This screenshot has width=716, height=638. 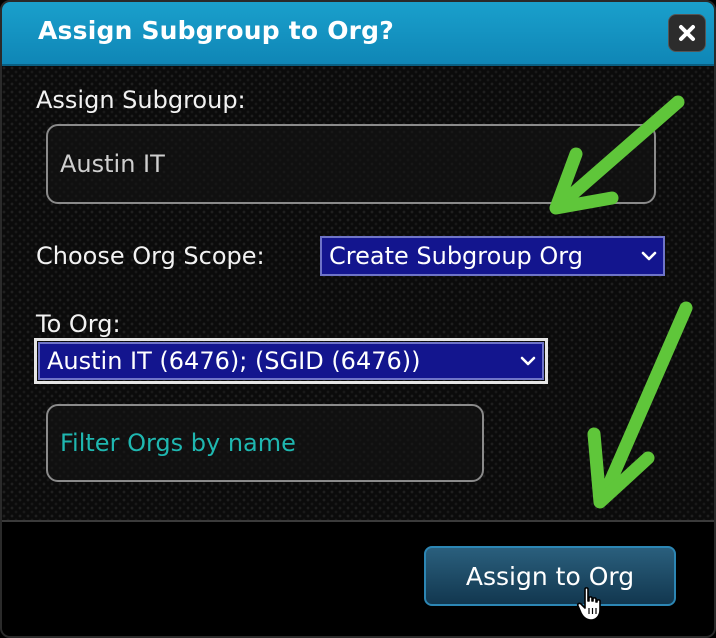 I want to click on hand-pointer-icon, so click(x=588, y=604).